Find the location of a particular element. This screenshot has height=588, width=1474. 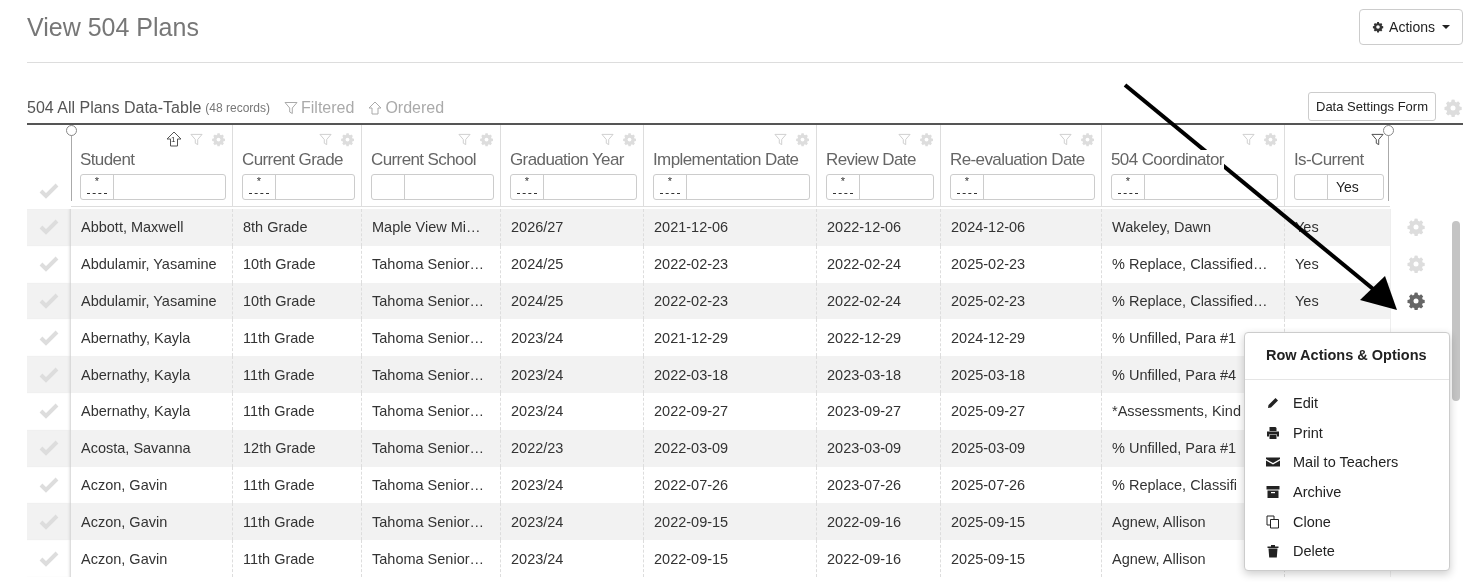

sort-order-icon: 1 is located at coordinates (174, 139).